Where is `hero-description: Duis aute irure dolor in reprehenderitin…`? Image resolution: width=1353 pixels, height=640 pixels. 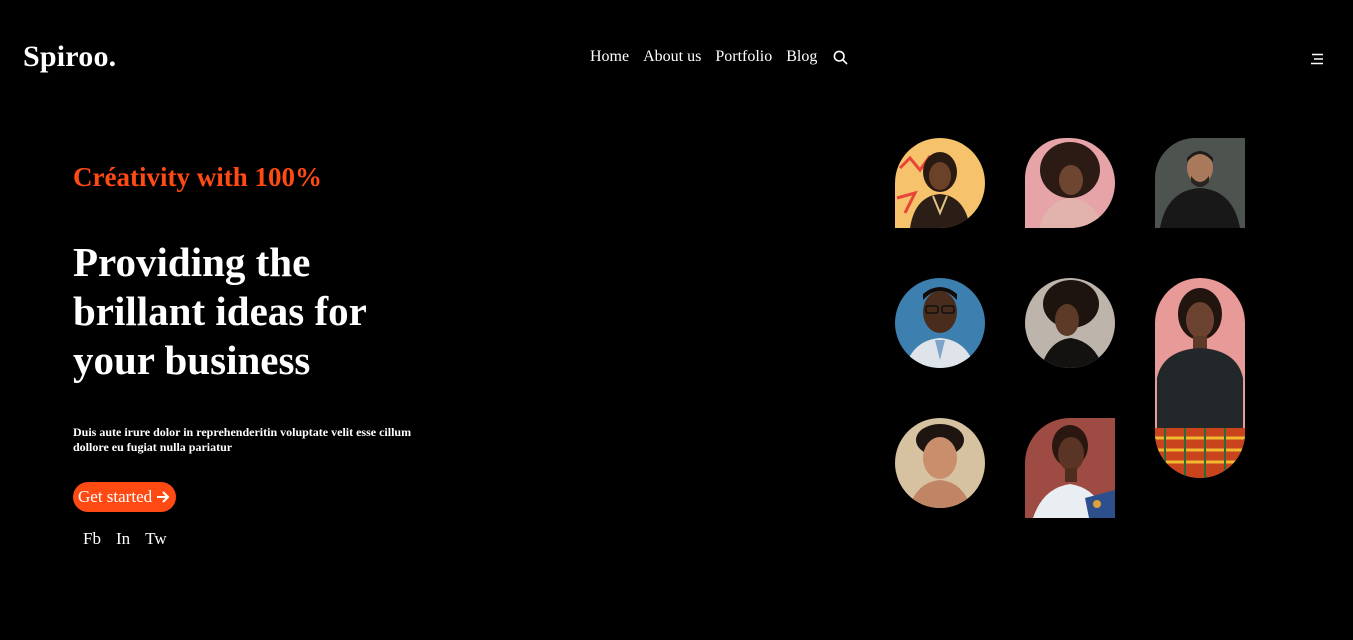 hero-description: Duis aute irure dolor in reprehenderitin… is located at coordinates (242, 439).